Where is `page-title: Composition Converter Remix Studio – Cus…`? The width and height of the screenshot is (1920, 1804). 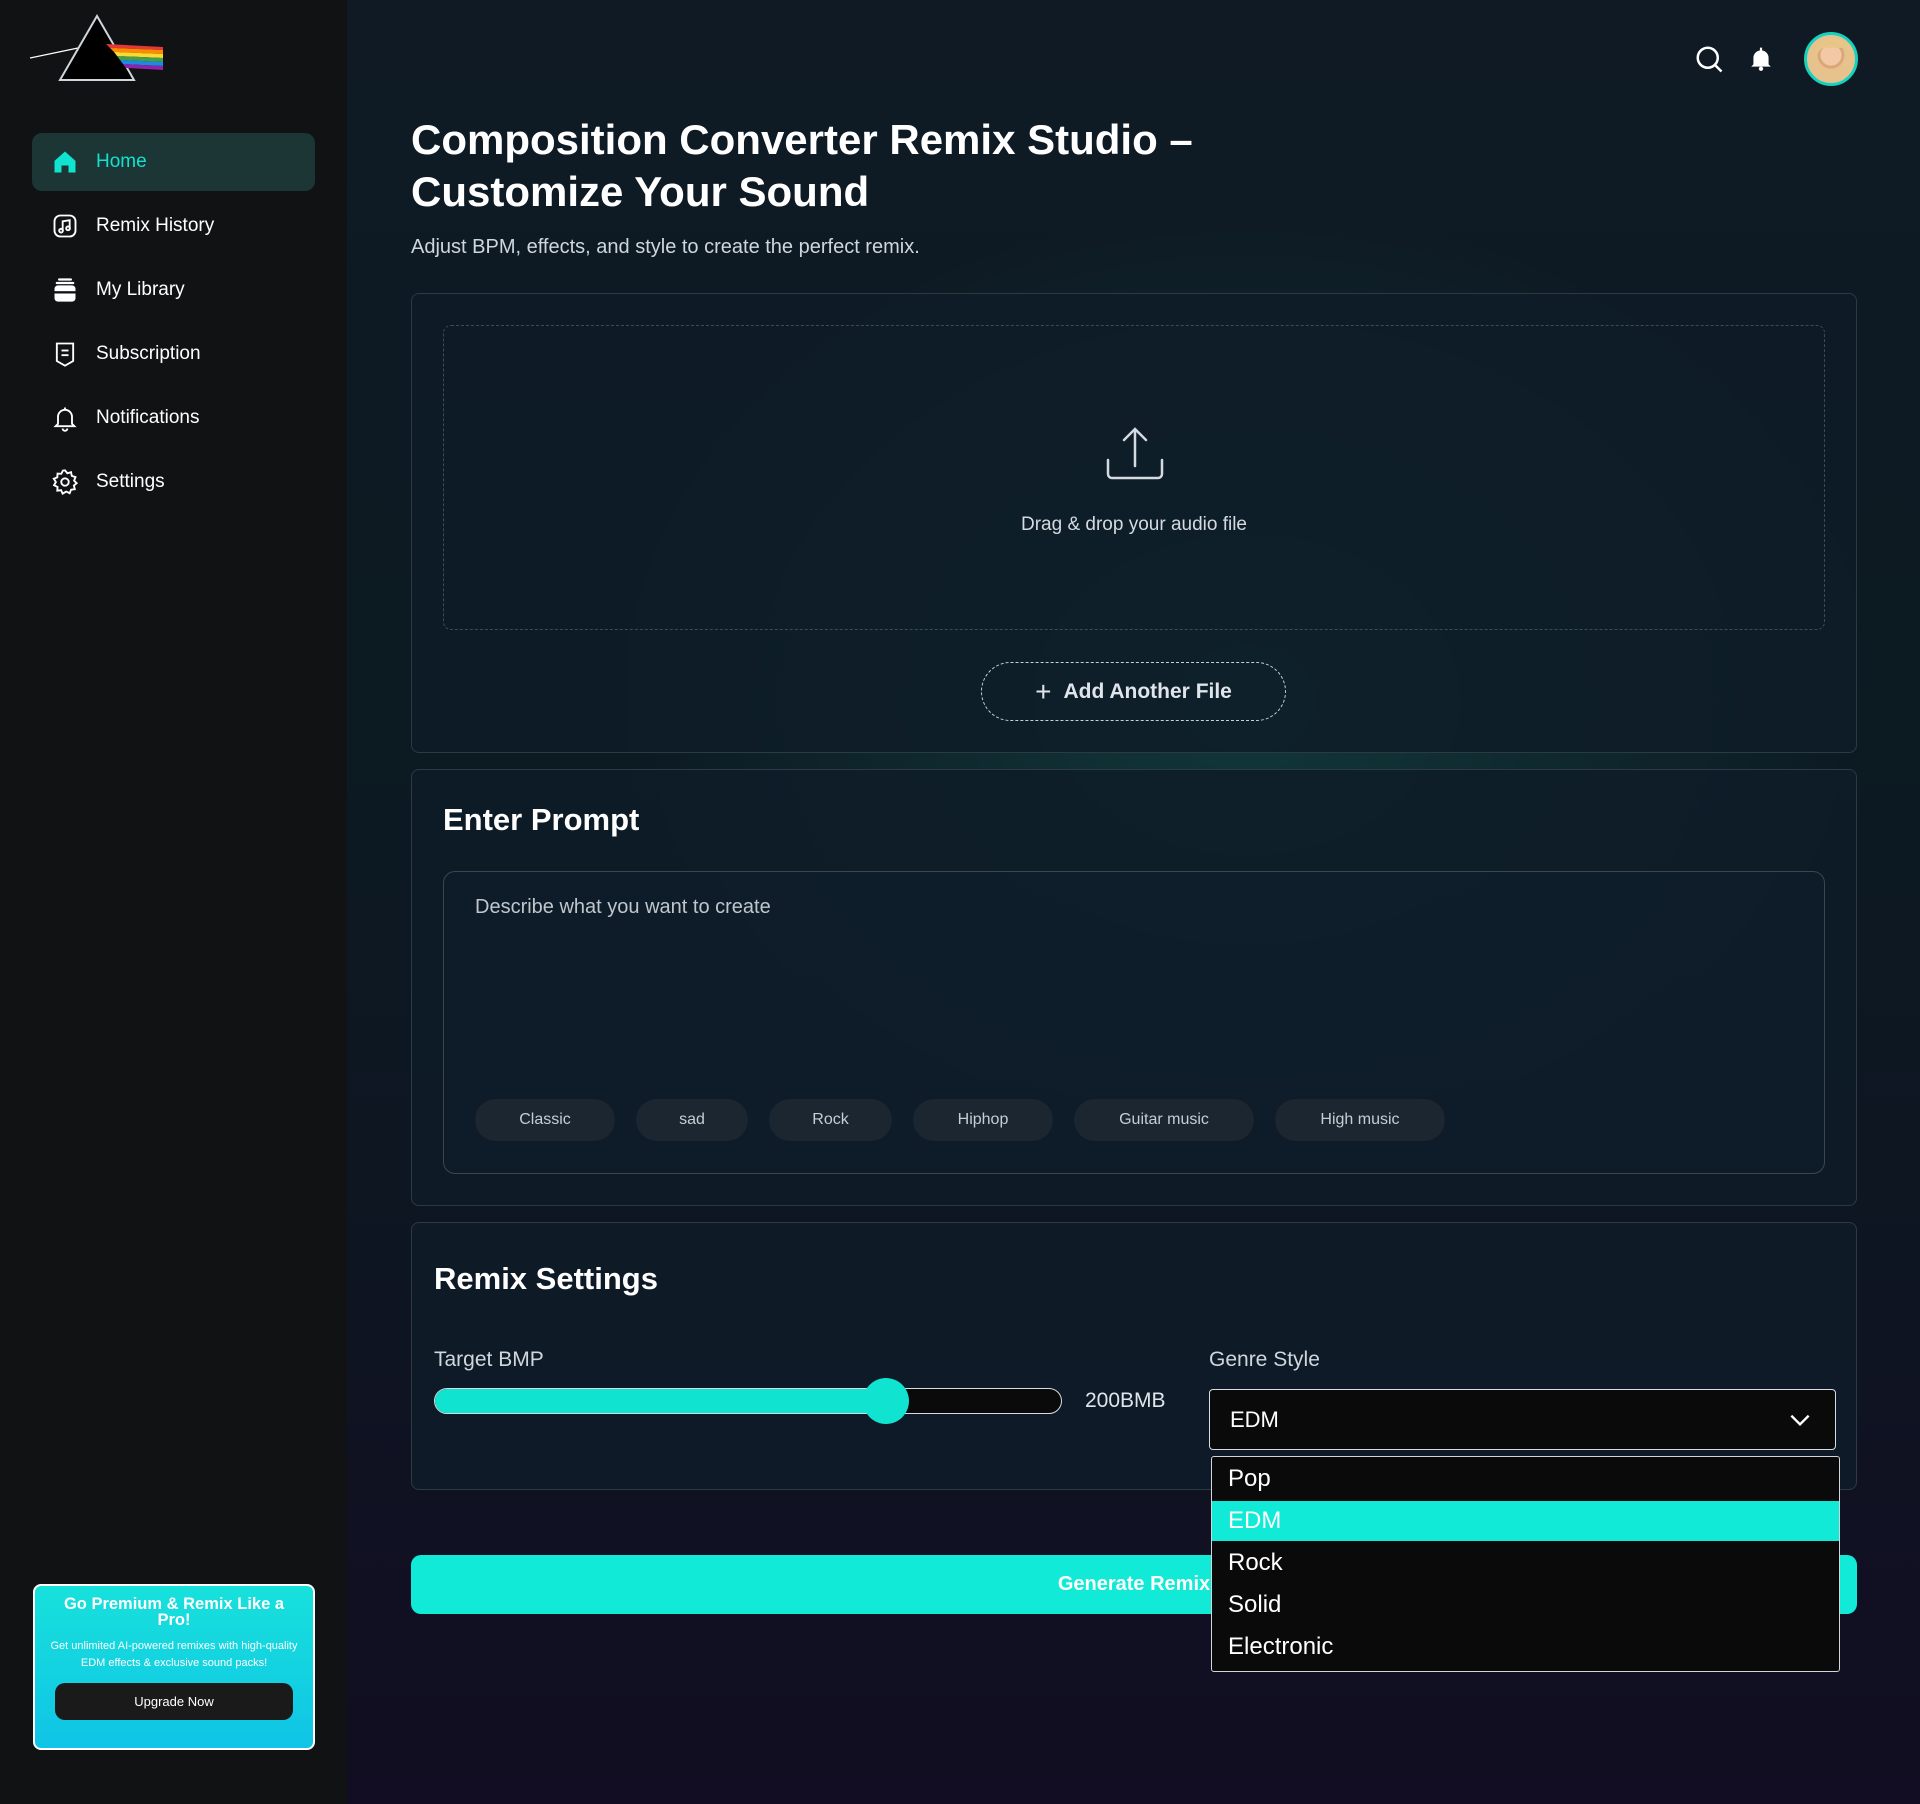 page-title: Composition Converter Remix Studio – Cus… is located at coordinates (802, 165).